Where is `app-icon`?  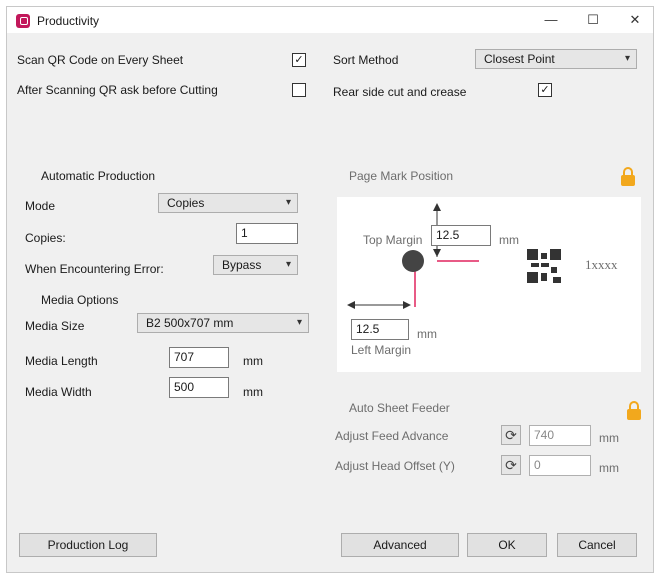 app-icon is located at coordinates (23, 21).